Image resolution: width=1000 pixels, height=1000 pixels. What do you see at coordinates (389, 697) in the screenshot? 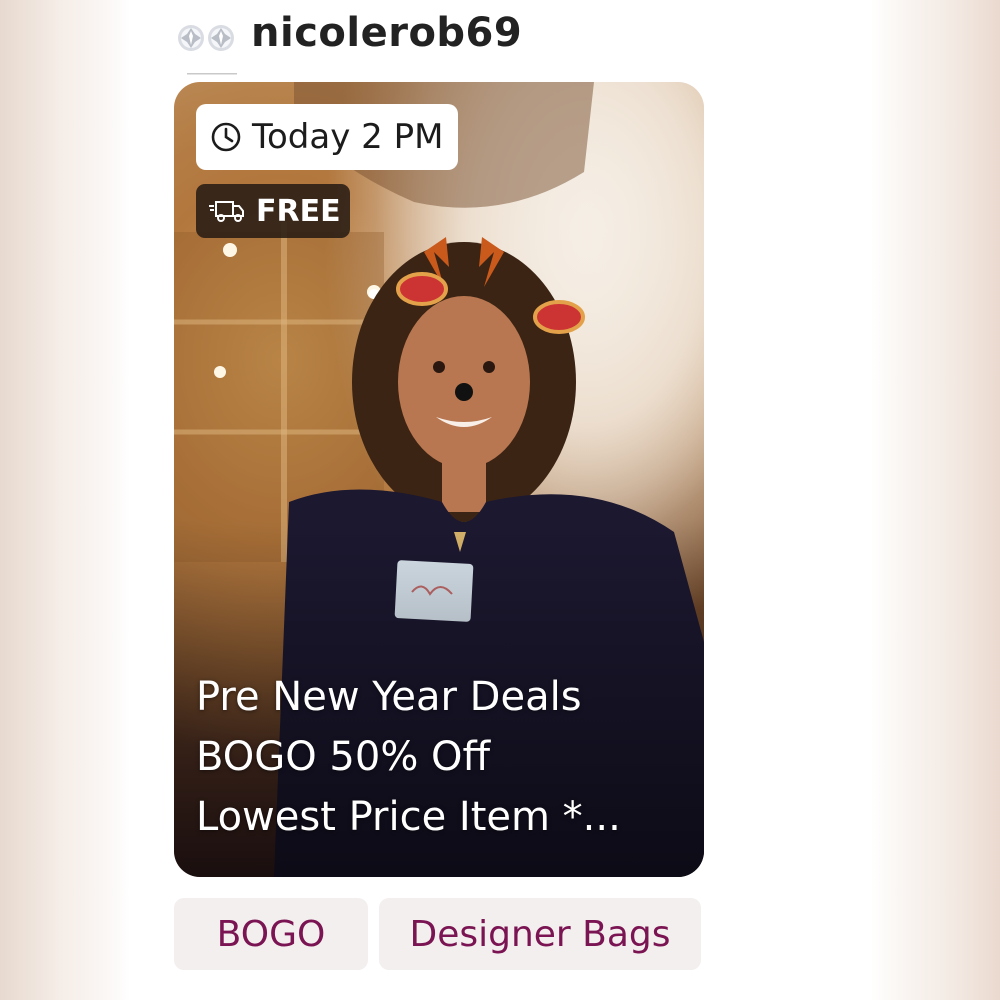
I see `show-title-line: Pre New Year Deals` at bounding box center [389, 697].